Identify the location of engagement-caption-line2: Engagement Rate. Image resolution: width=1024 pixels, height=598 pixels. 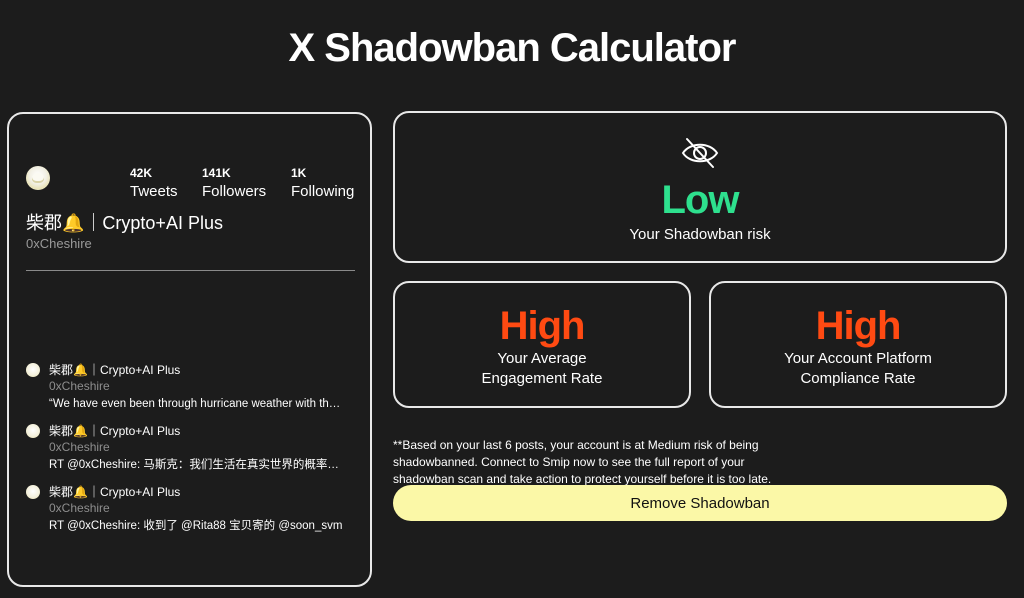
(542, 378).